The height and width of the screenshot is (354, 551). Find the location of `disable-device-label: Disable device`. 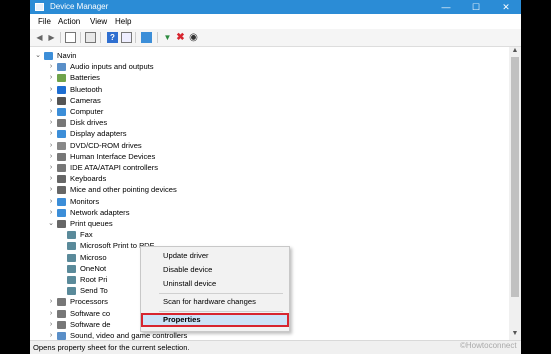

disable-device-label: Disable device is located at coordinates (188, 269).